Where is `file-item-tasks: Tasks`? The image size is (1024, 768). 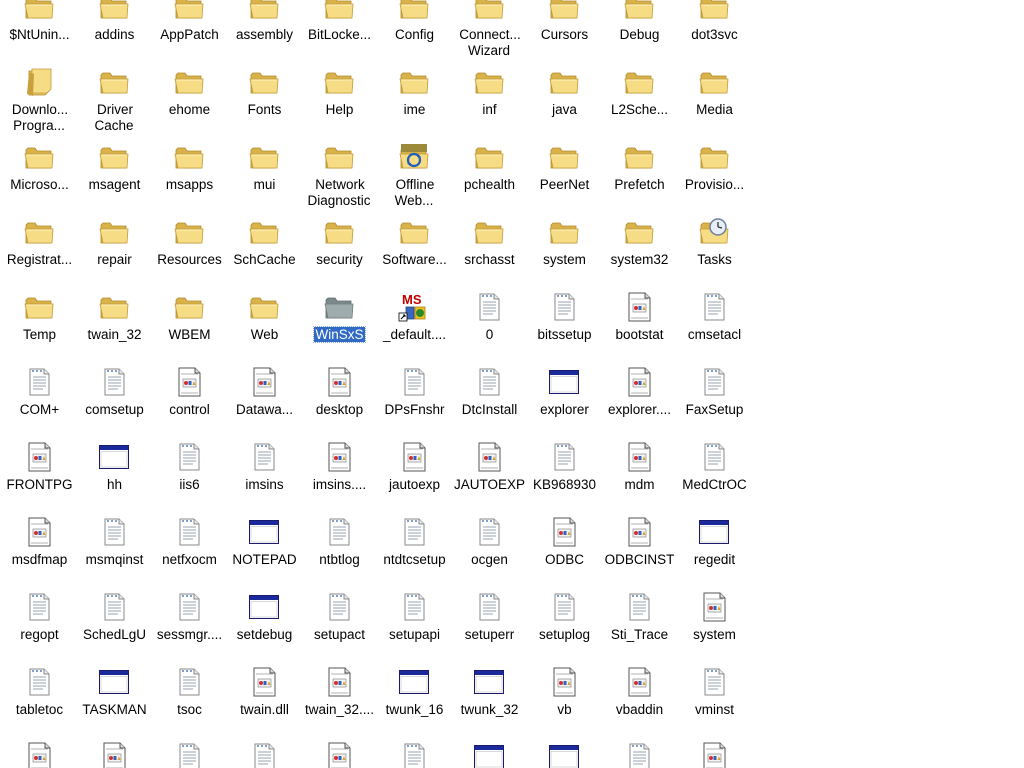 file-item-tasks: Tasks is located at coordinates (714, 232).